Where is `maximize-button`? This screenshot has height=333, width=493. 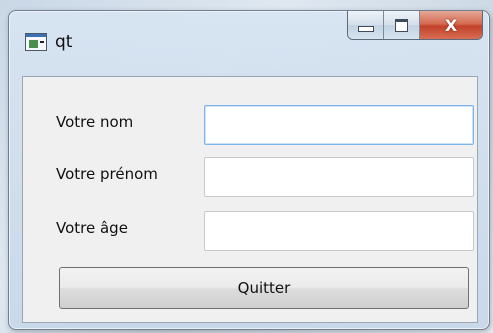
maximize-button is located at coordinates (402, 25).